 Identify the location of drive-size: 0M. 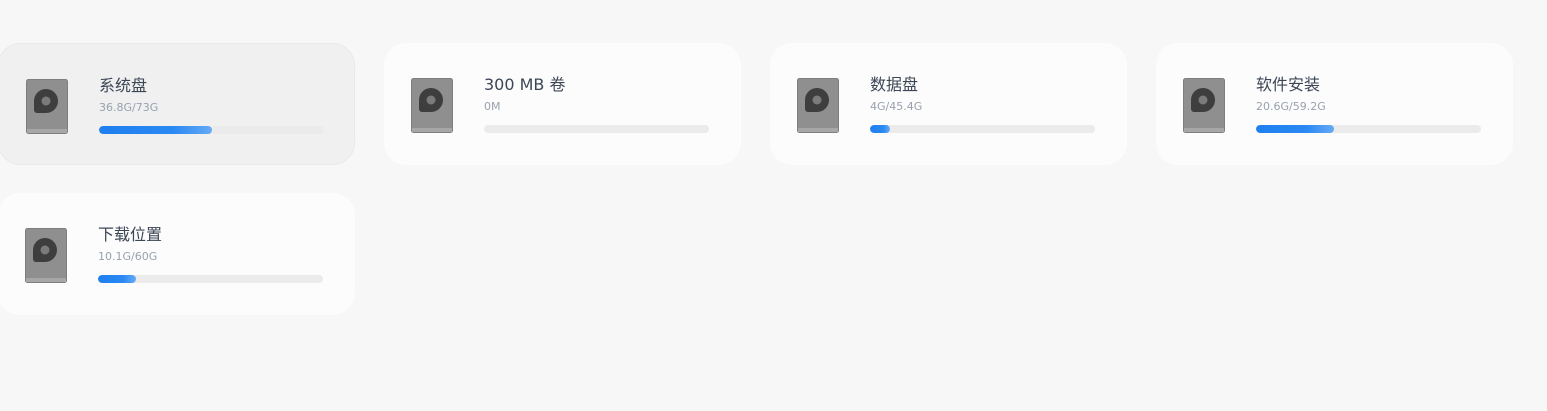
(492, 106).